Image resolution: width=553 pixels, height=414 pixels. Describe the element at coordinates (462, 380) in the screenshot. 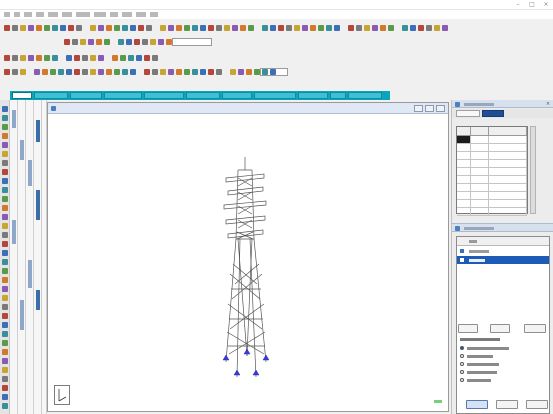

I see `assign-option-5-radio` at that location.